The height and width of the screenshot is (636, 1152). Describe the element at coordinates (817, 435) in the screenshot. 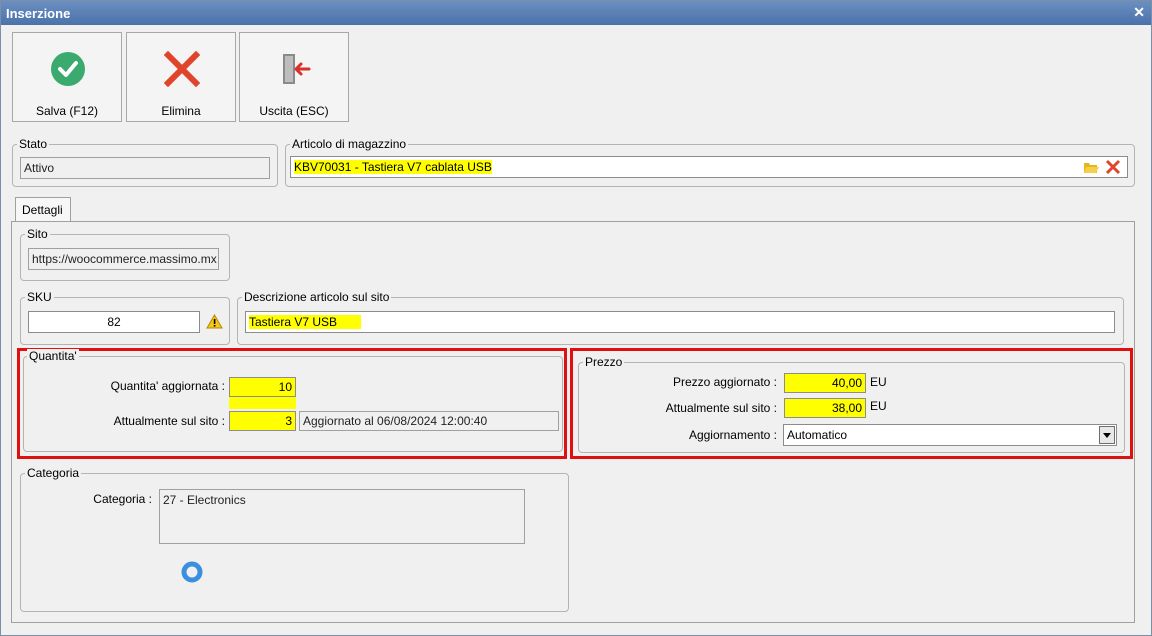

I see `prezzo-mode-value: Automatico` at that location.